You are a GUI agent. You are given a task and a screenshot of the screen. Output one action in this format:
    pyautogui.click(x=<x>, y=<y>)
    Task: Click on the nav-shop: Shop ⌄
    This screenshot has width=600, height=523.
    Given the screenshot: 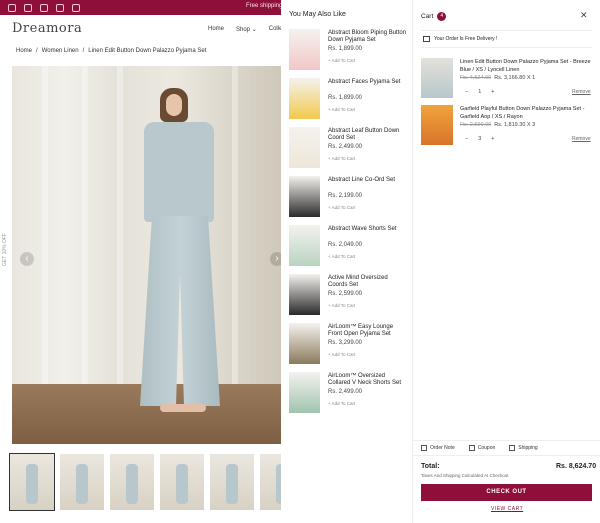 What is the action you would take?
    pyautogui.click(x=246, y=29)
    